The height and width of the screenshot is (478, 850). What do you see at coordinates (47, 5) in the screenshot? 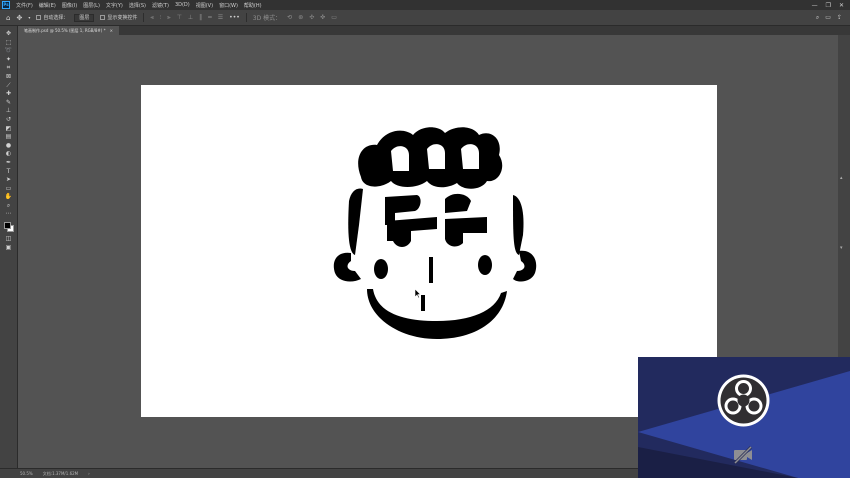
I see `menu-edit: 编辑(E)` at bounding box center [47, 5].